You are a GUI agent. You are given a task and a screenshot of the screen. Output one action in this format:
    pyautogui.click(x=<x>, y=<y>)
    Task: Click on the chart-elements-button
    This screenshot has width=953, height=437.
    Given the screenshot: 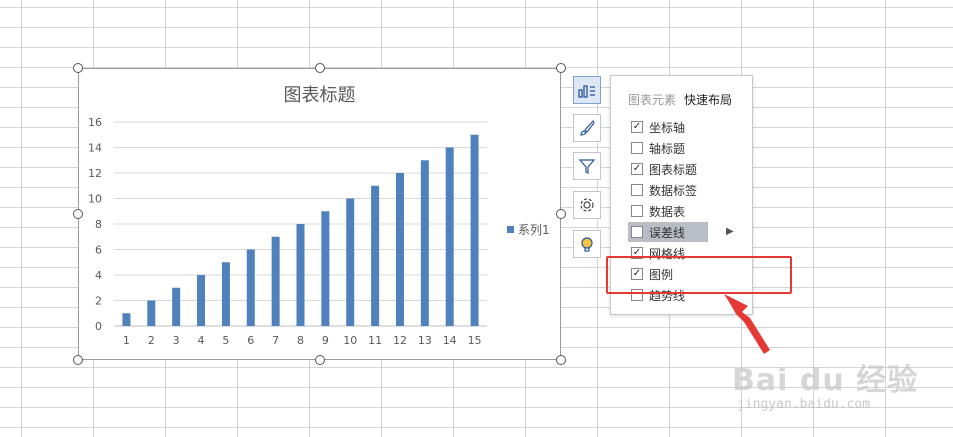 What is the action you would take?
    pyautogui.click(x=587, y=90)
    